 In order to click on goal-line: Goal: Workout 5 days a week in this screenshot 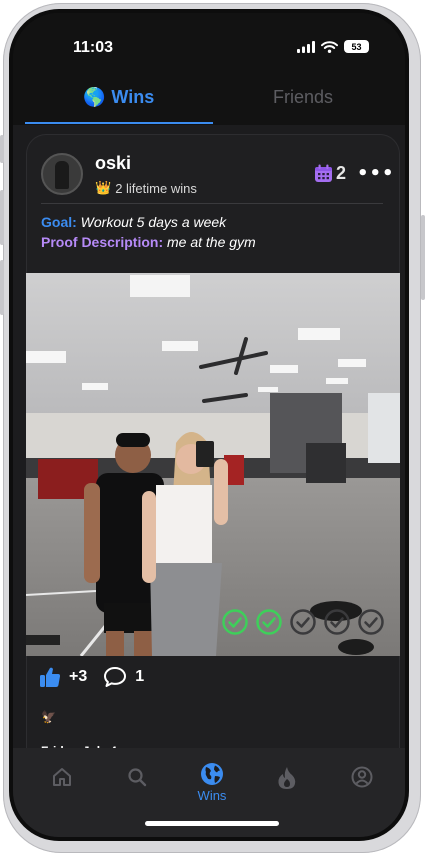, I will do `click(133, 222)`.